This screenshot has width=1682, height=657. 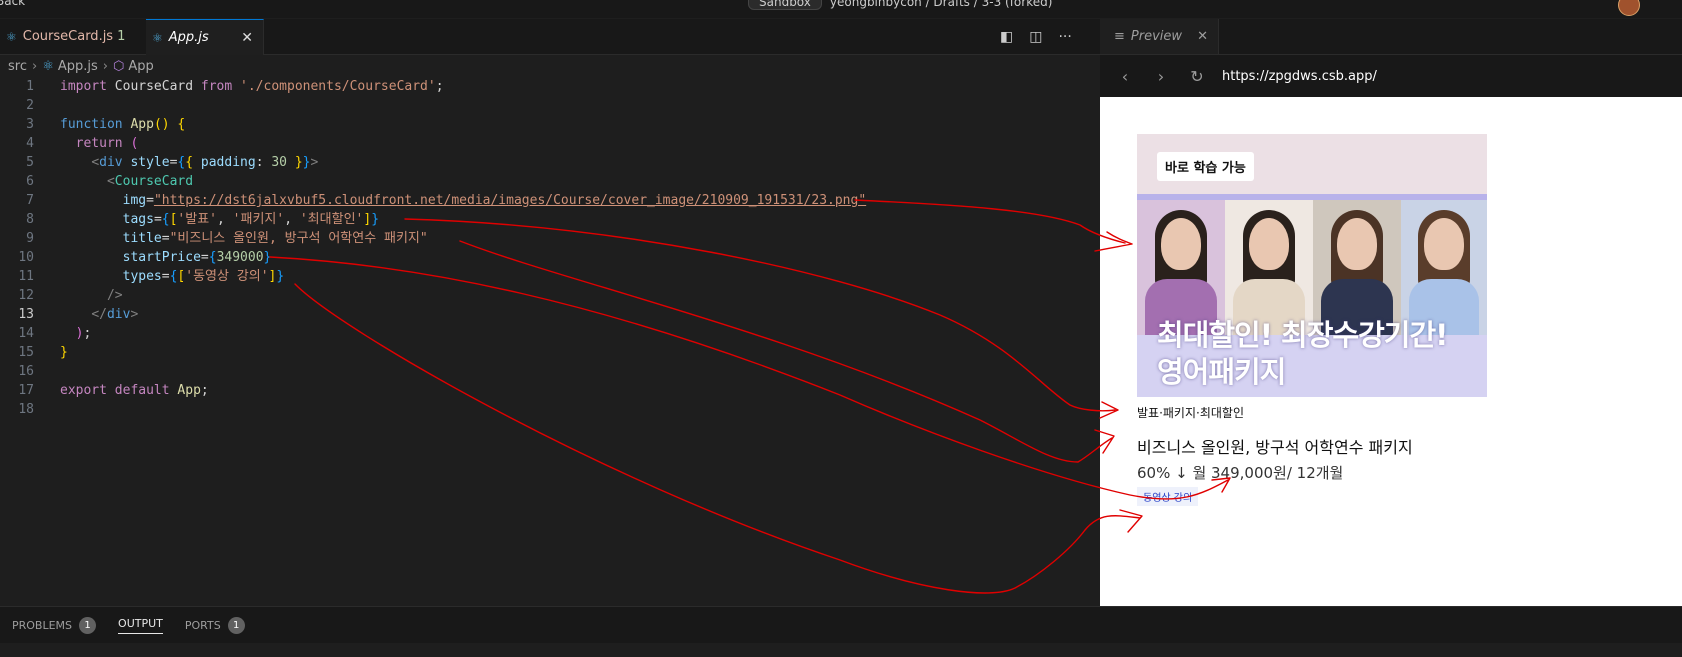 What do you see at coordinates (83, 390) in the screenshot?
I see `keyword: export` at bounding box center [83, 390].